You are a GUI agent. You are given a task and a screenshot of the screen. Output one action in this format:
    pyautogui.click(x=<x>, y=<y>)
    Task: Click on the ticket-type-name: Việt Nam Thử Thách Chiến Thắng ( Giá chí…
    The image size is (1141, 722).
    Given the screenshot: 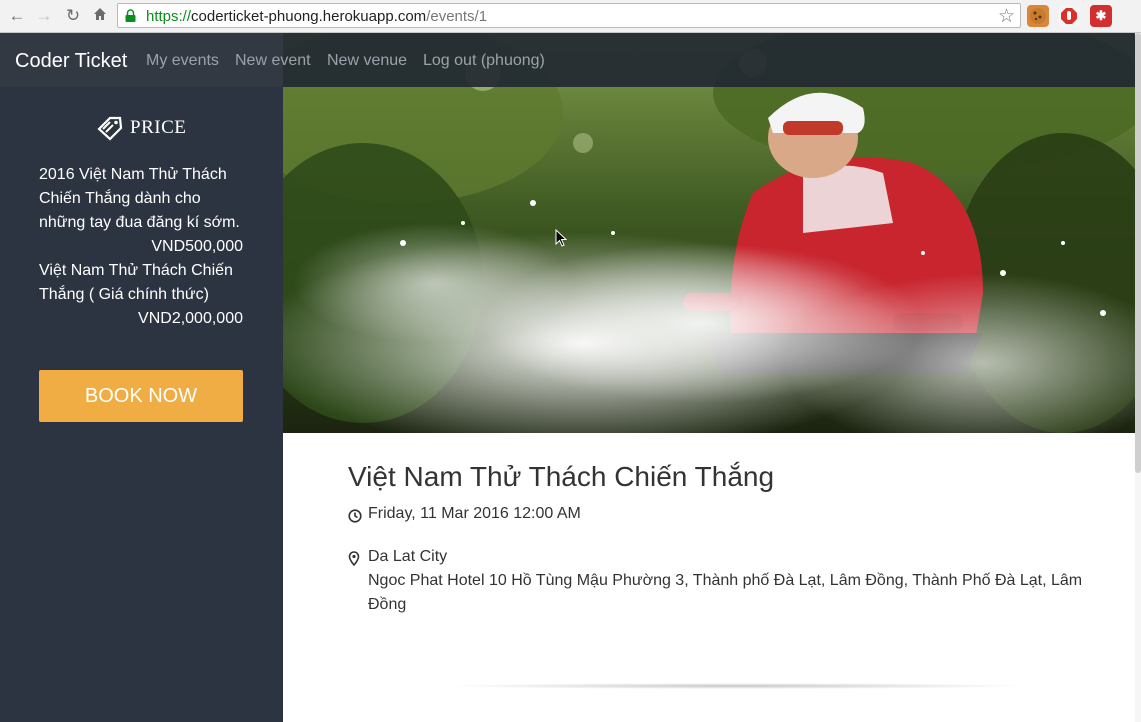 What is the action you would take?
    pyautogui.click(x=136, y=282)
    